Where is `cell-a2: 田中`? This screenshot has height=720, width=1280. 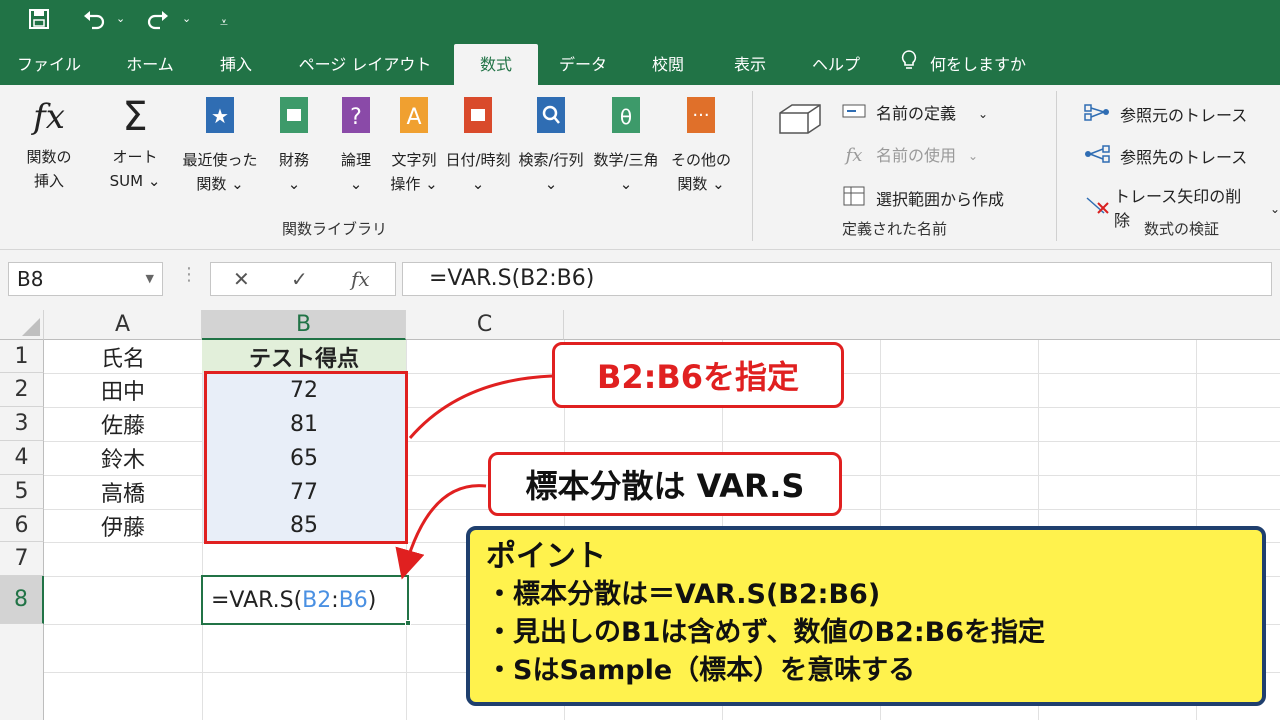 cell-a2: 田中 is located at coordinates (123, 390).